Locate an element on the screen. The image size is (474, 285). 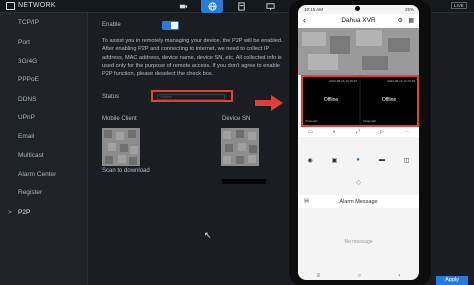
phone-nav-bar: ≡ ○ ‹ is located at coordinates (358, 275).